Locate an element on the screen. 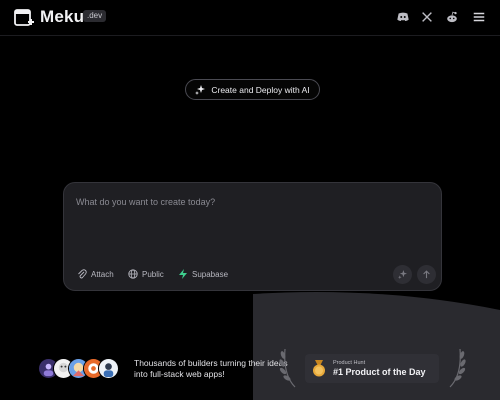 This screenshot has width=500, height=400. supabase-bolt-icon is located at coordinates (183, 274).